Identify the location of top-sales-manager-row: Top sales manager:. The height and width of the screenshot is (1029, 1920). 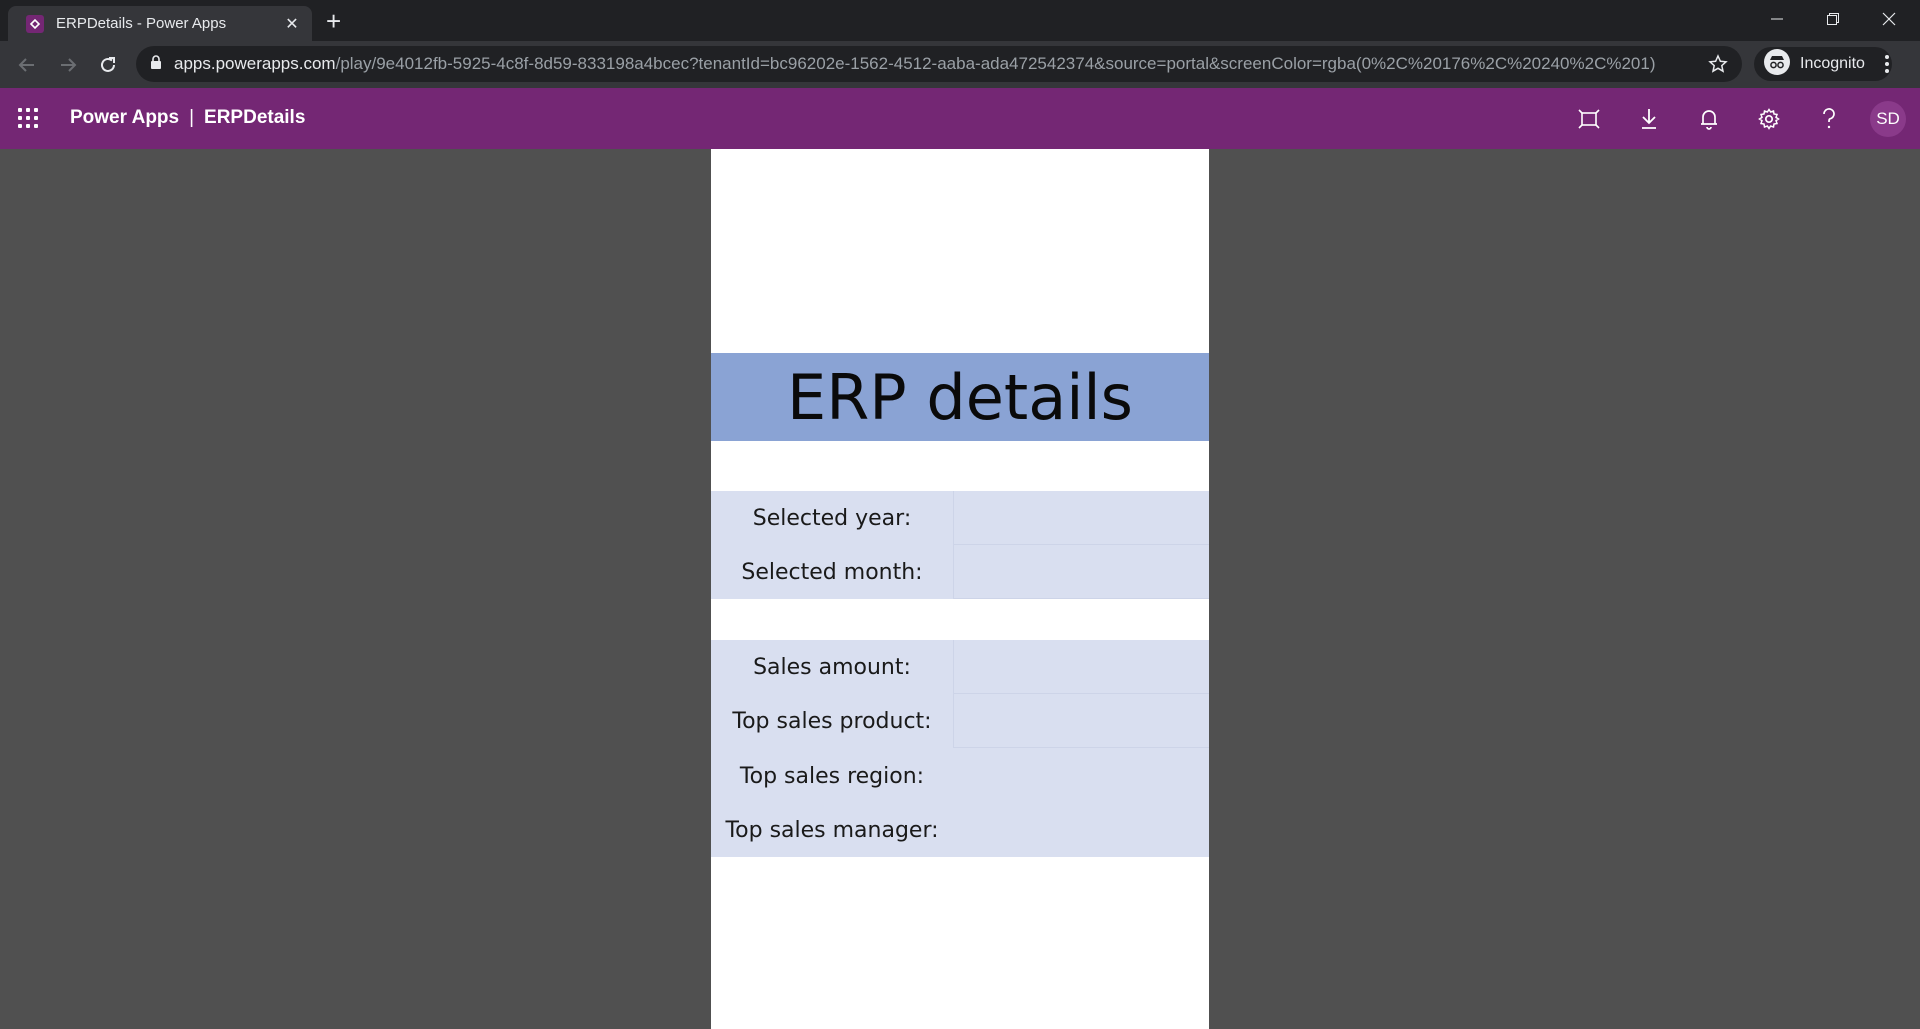
(960, 830).